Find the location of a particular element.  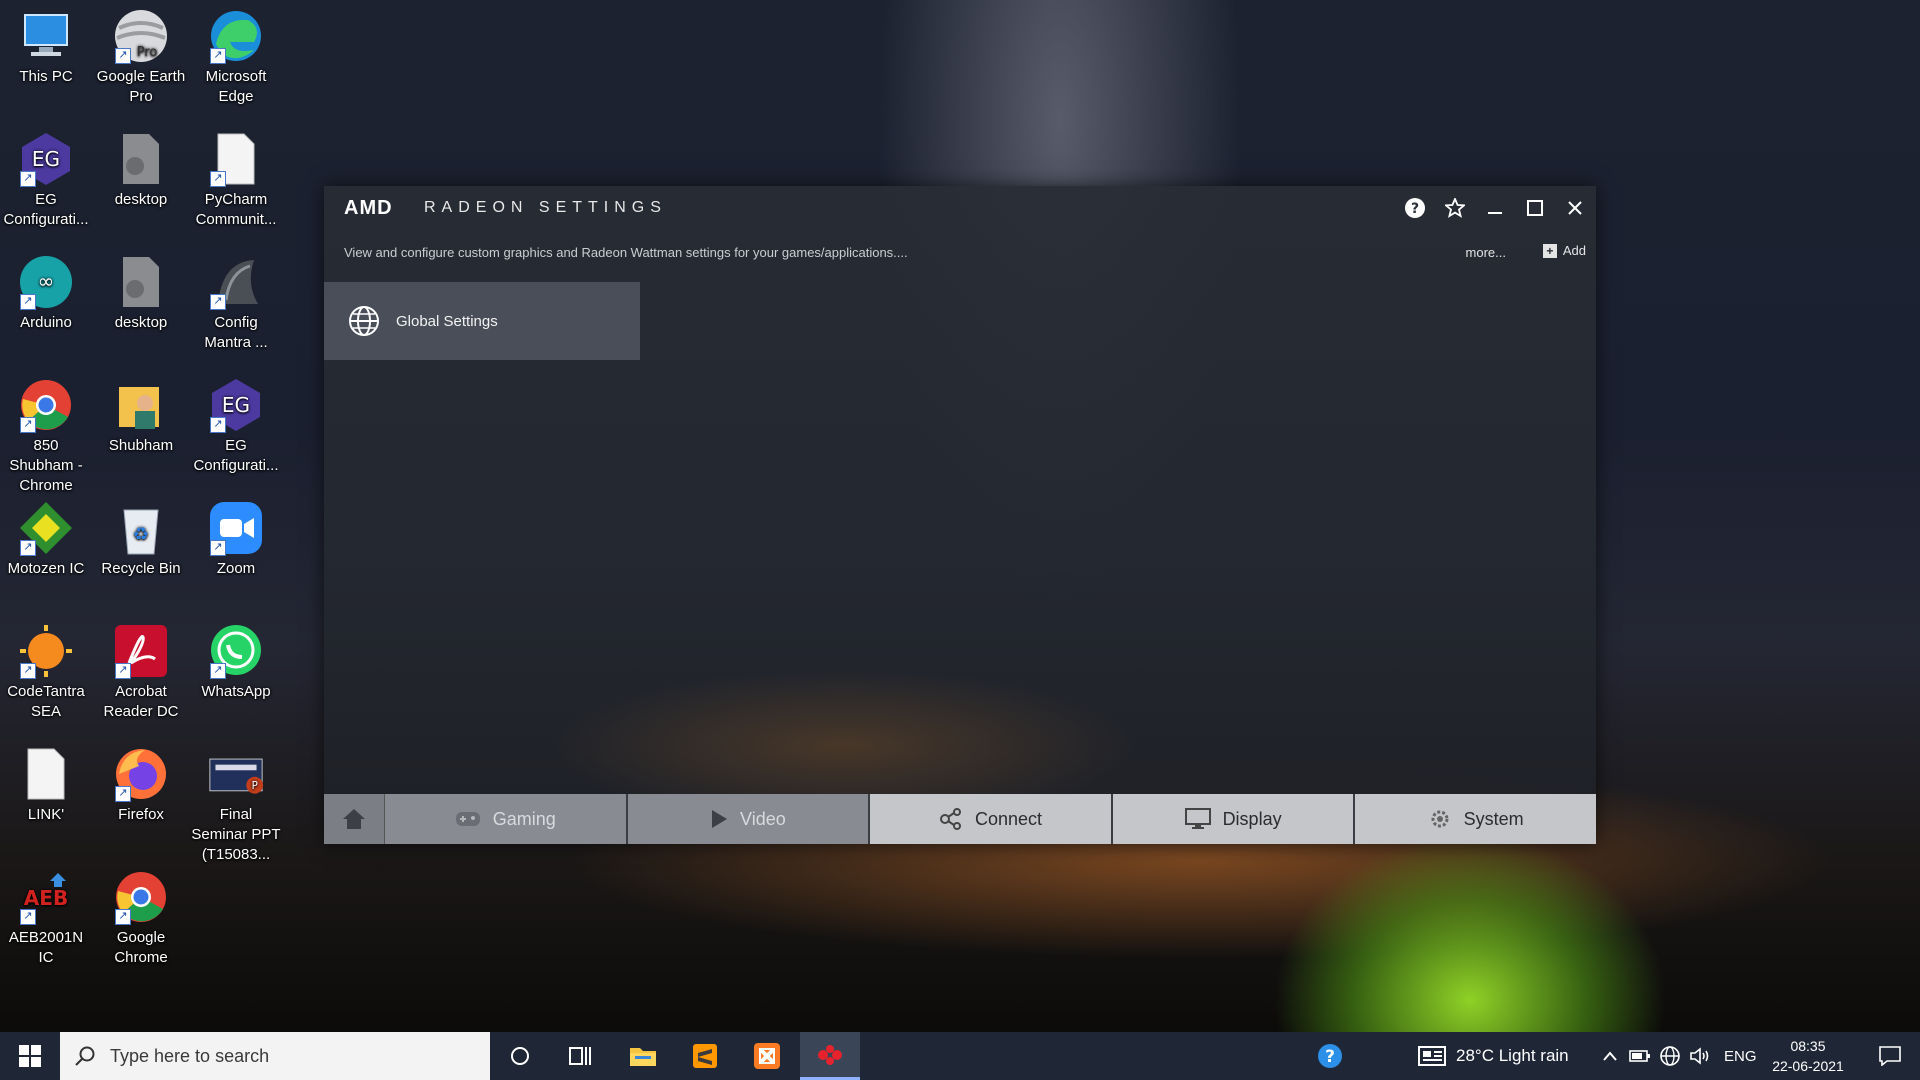

tab-gaming: Gaming is located at coordinates (506, 819).